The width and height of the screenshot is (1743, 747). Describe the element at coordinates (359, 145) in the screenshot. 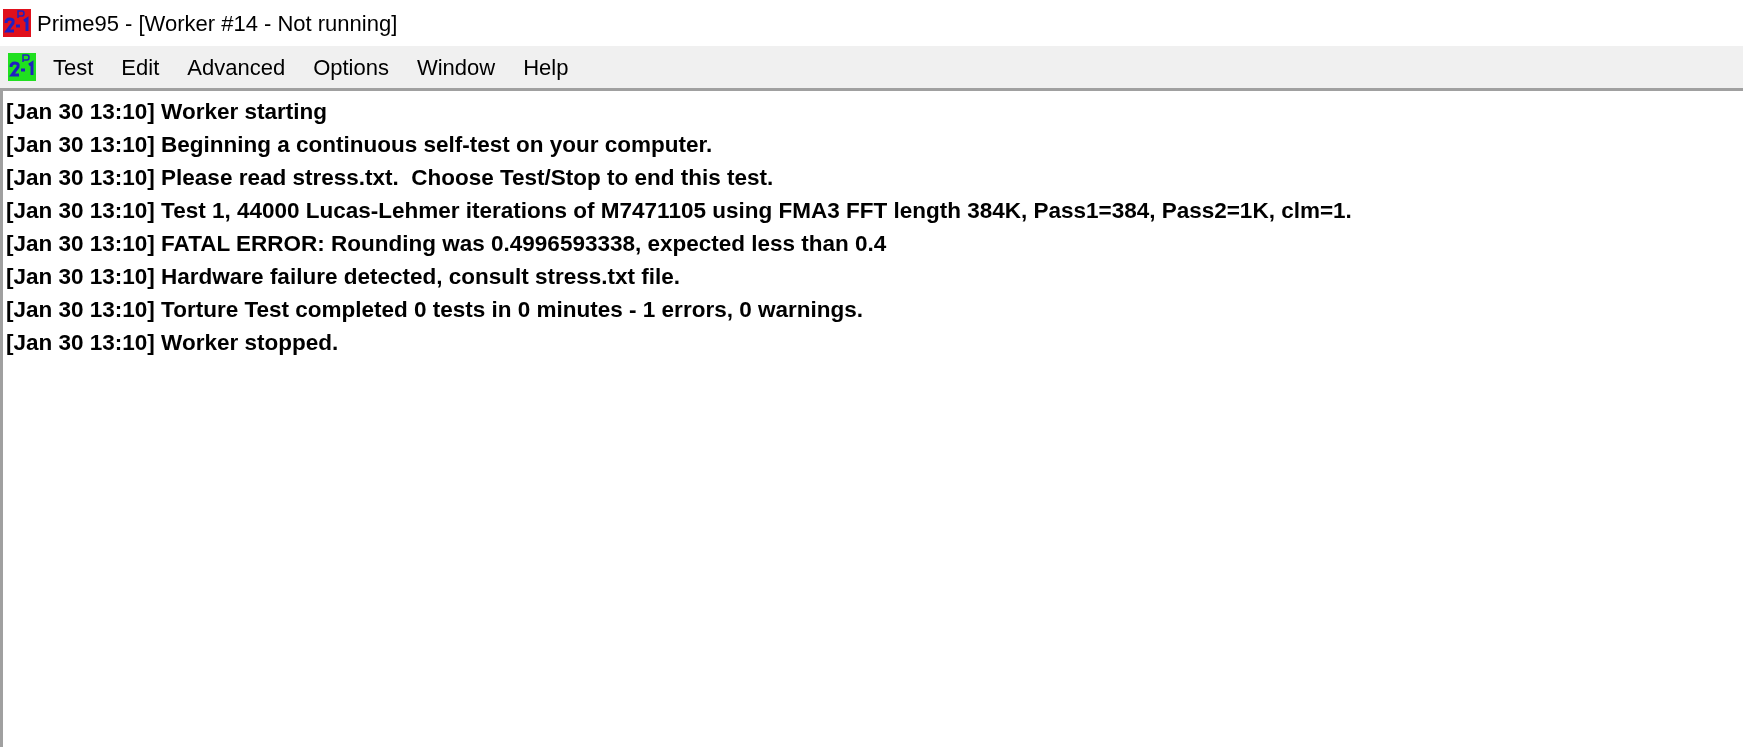

I see `log-line: [Jan 30 13:10] Beginning a continuous self-test on your computer.` at that location.